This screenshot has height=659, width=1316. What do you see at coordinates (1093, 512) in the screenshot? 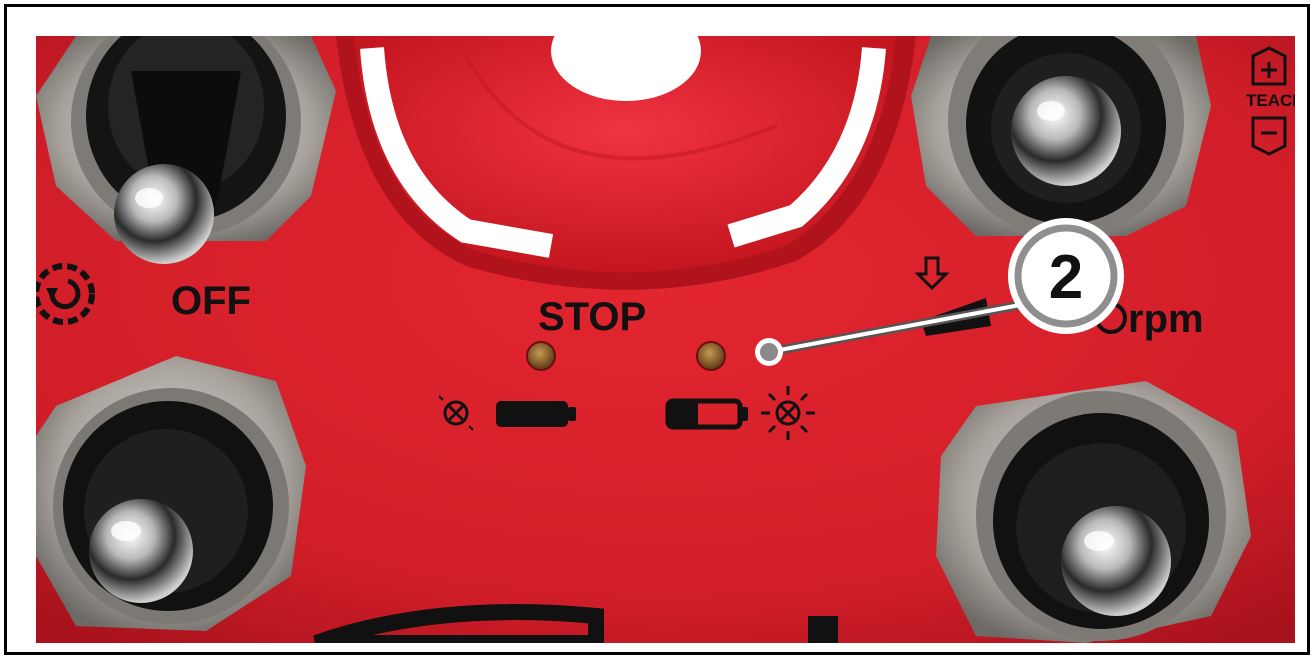
I see `toggle-switch-bottom-right` at bounding box center [1093, 512].